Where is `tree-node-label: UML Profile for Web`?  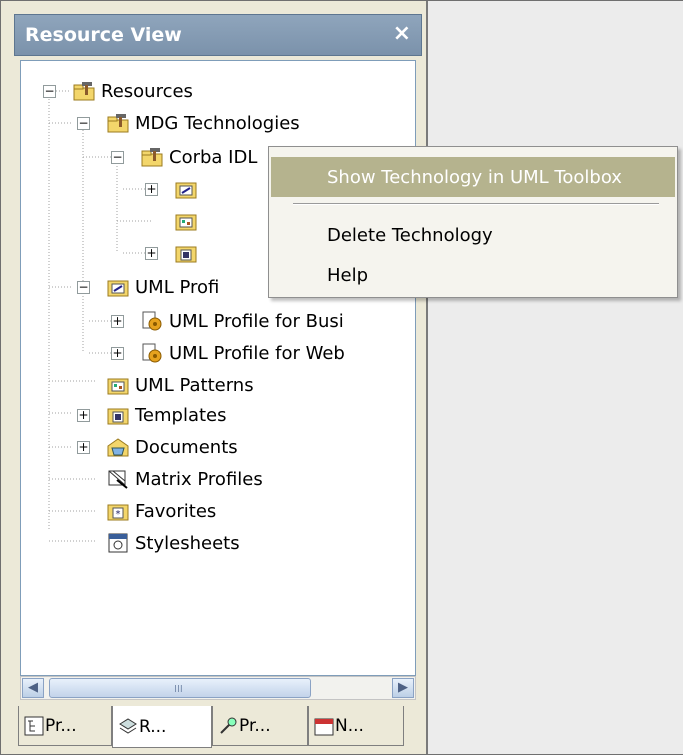 tree-node-label: UML Profile for Web is located at coordinates (257, 353).